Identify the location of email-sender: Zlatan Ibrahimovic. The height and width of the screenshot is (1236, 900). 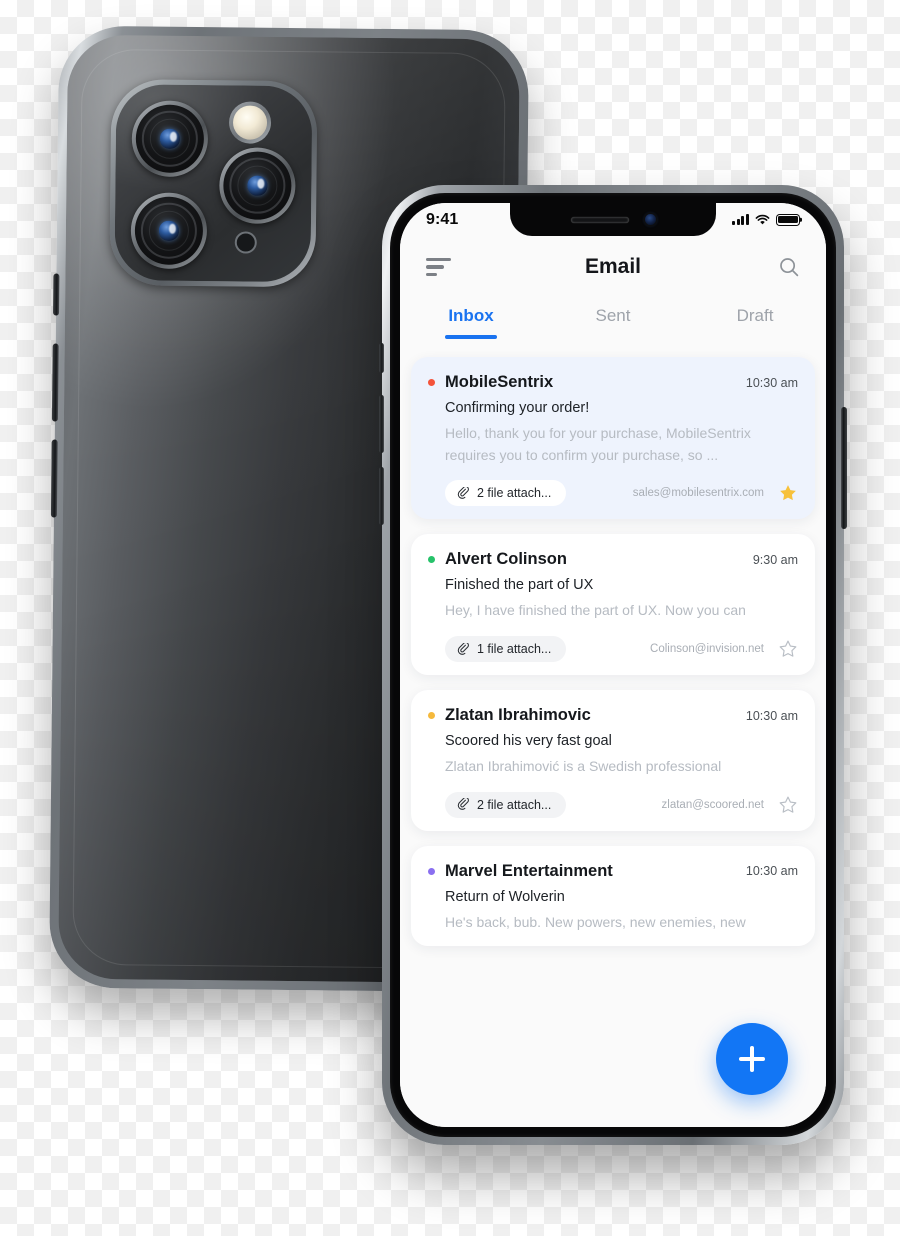
(518, 715).